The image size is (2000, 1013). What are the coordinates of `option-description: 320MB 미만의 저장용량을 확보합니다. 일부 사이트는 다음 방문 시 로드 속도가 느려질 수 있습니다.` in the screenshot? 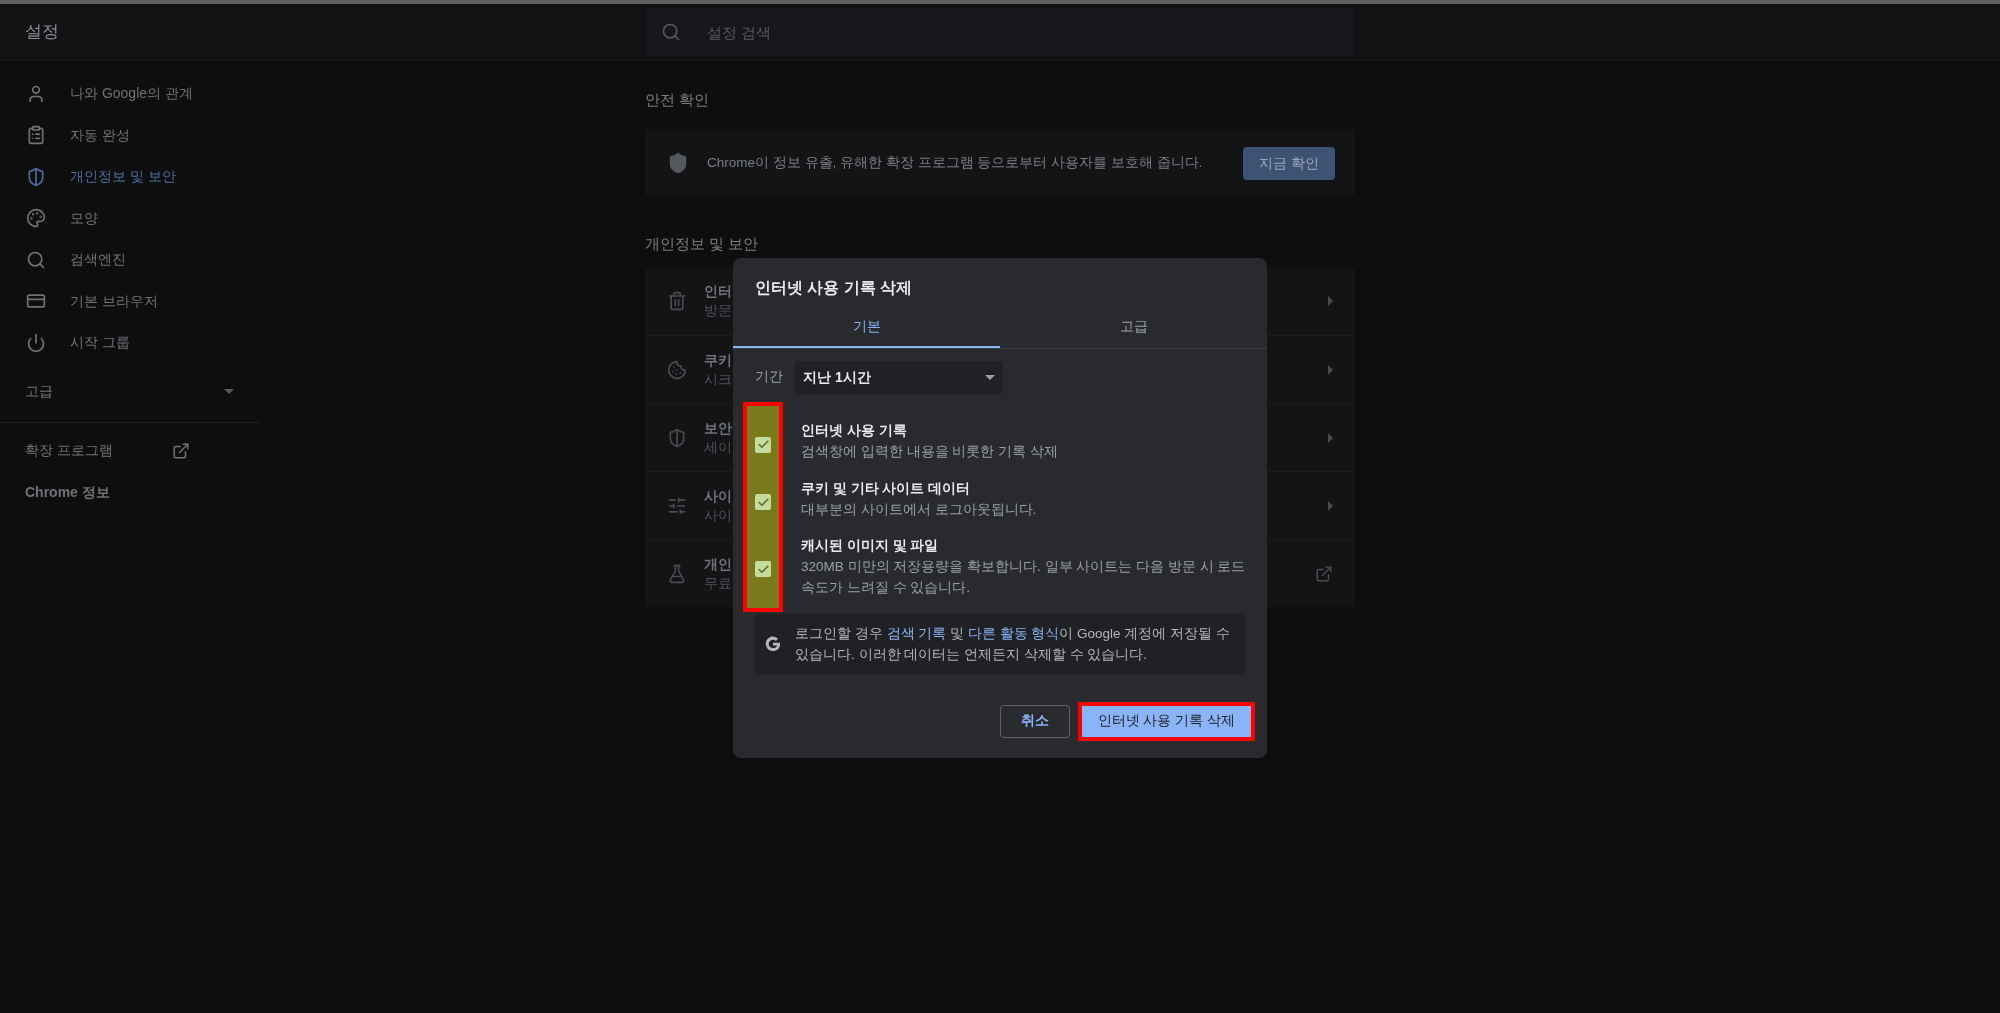 It's located at (1024, 577).